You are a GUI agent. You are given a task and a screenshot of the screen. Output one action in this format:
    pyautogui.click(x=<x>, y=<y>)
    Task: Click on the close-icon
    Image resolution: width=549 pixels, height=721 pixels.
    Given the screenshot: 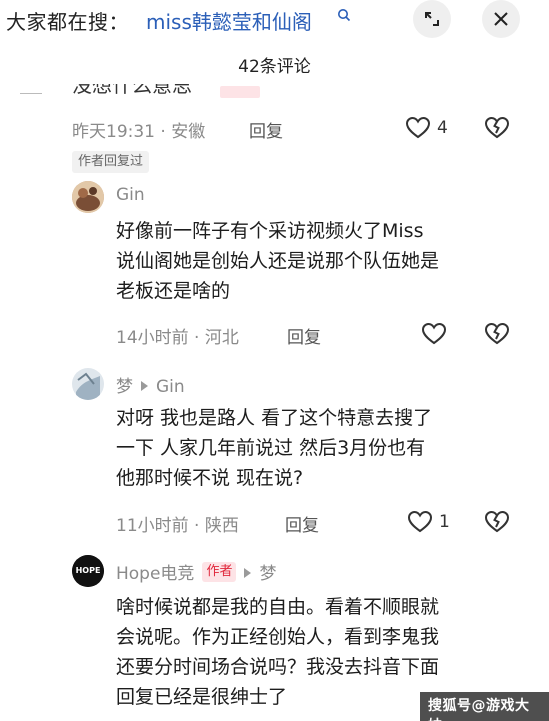 What is the action you would take?
    pyautogui.click(x=501, y=19)
    